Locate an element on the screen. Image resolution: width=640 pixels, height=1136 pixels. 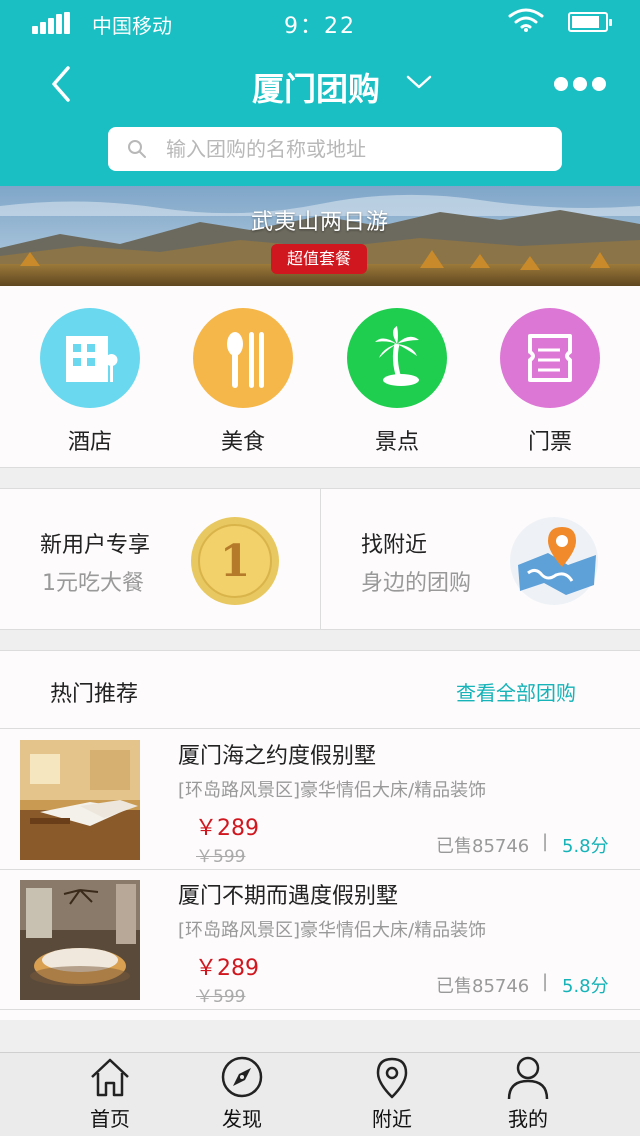
banner-title: 武夷山两日游 is located at coordinates (319, 222).